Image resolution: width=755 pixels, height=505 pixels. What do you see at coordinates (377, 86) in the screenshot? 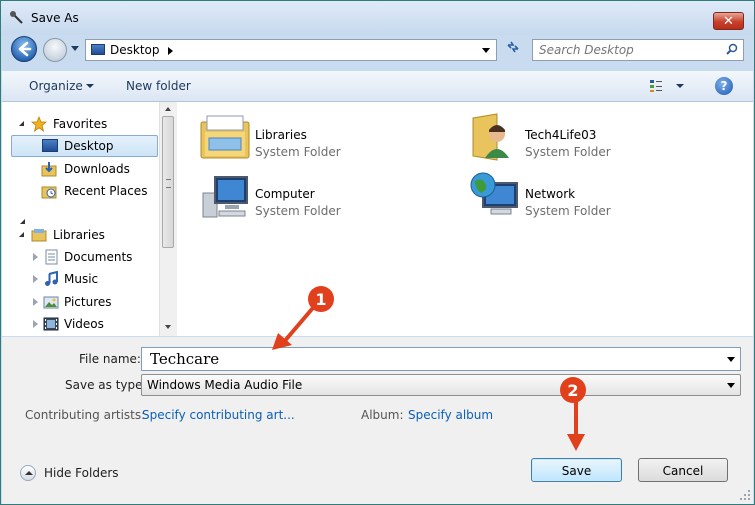
I see `command-toolbar: Organize New folder ?` at bounding box center [377, 86].